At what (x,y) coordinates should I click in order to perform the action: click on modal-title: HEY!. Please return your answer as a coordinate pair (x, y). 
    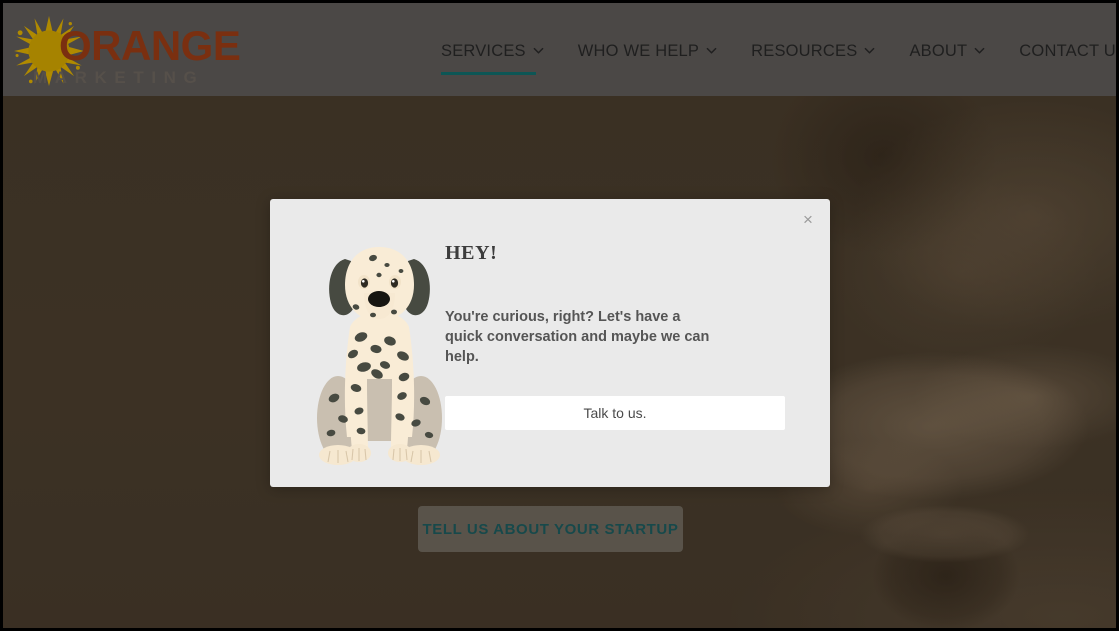
    Looking at the image, I should click on (471, 253).